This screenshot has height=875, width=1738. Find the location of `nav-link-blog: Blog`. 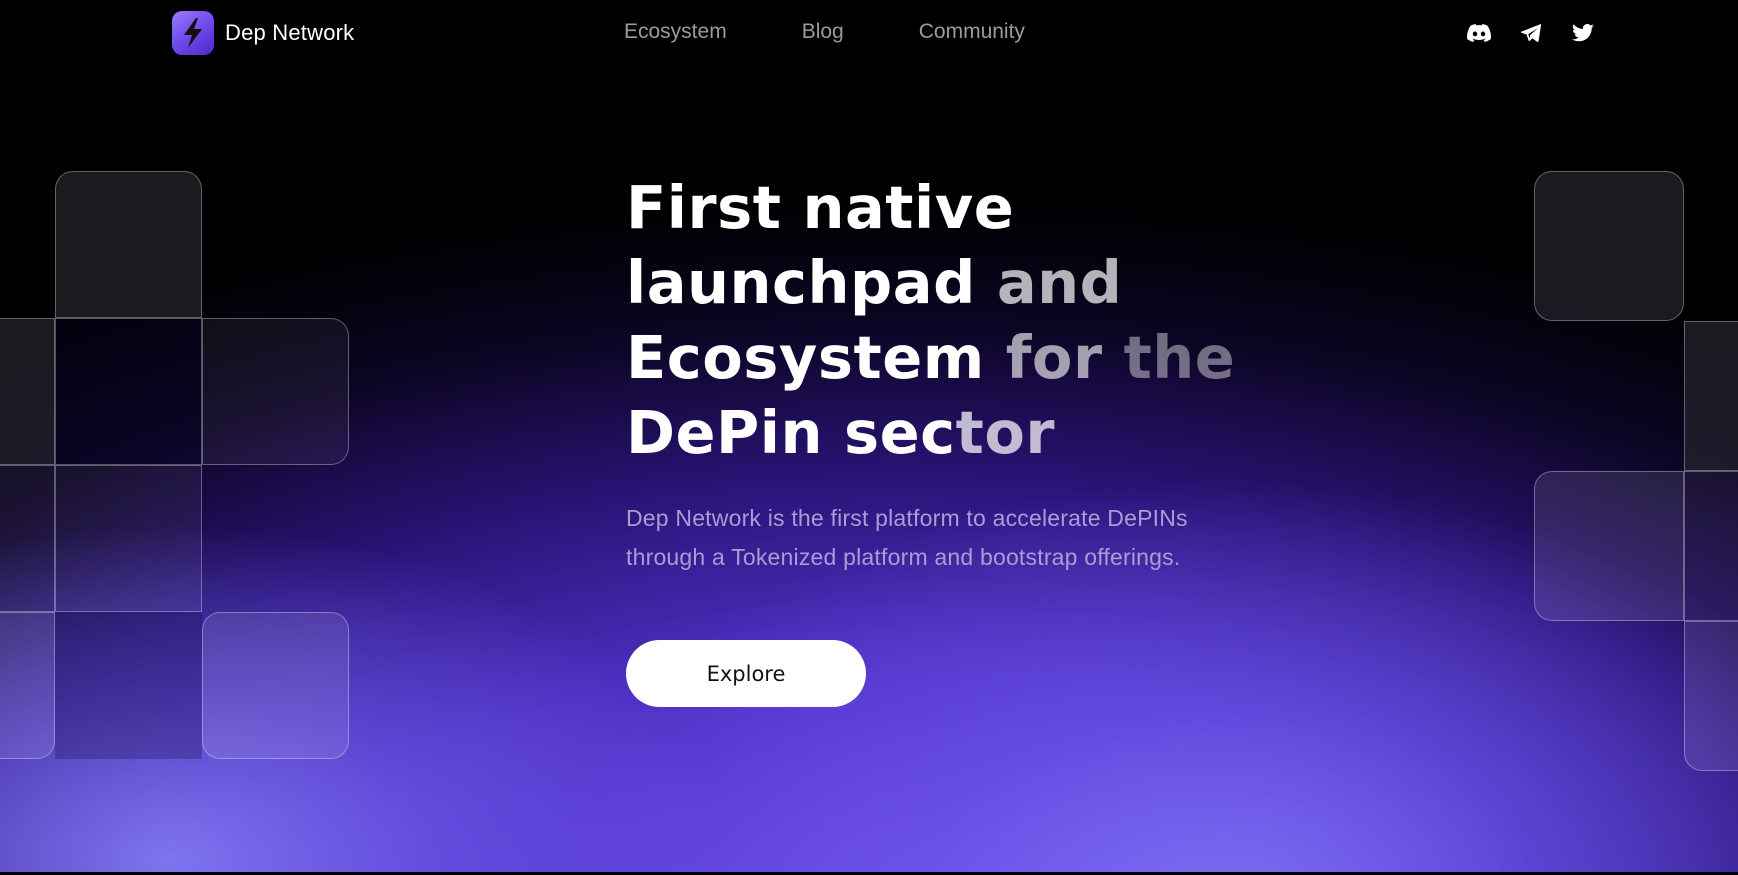

nav-link-blog: Blog is located at coordinates (823, 32).